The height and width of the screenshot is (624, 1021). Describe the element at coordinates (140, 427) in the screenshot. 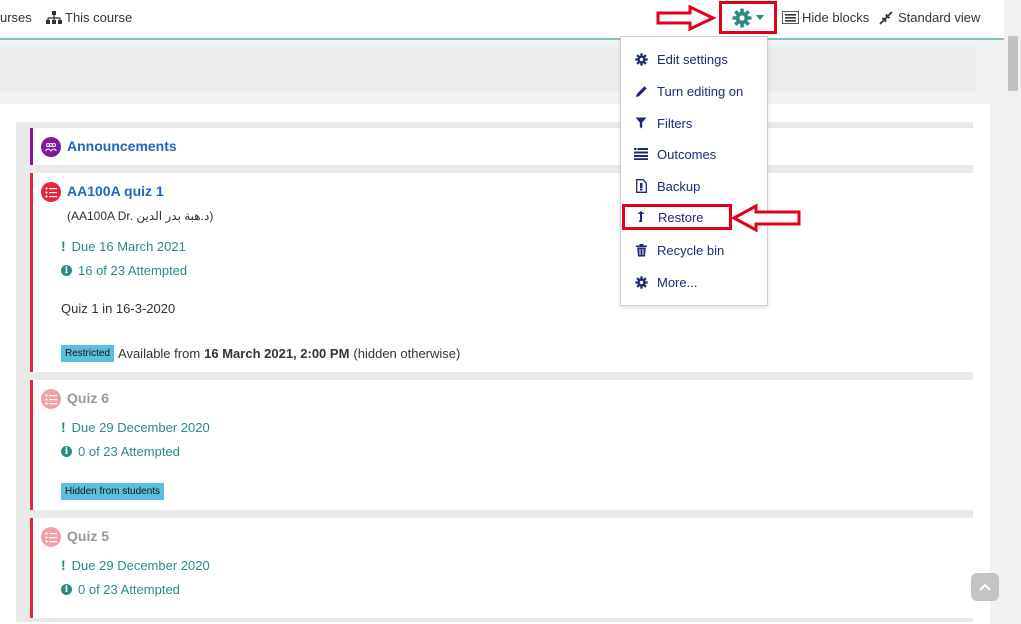

I see `quiz6-due: Due 29 December 2020` at that location.